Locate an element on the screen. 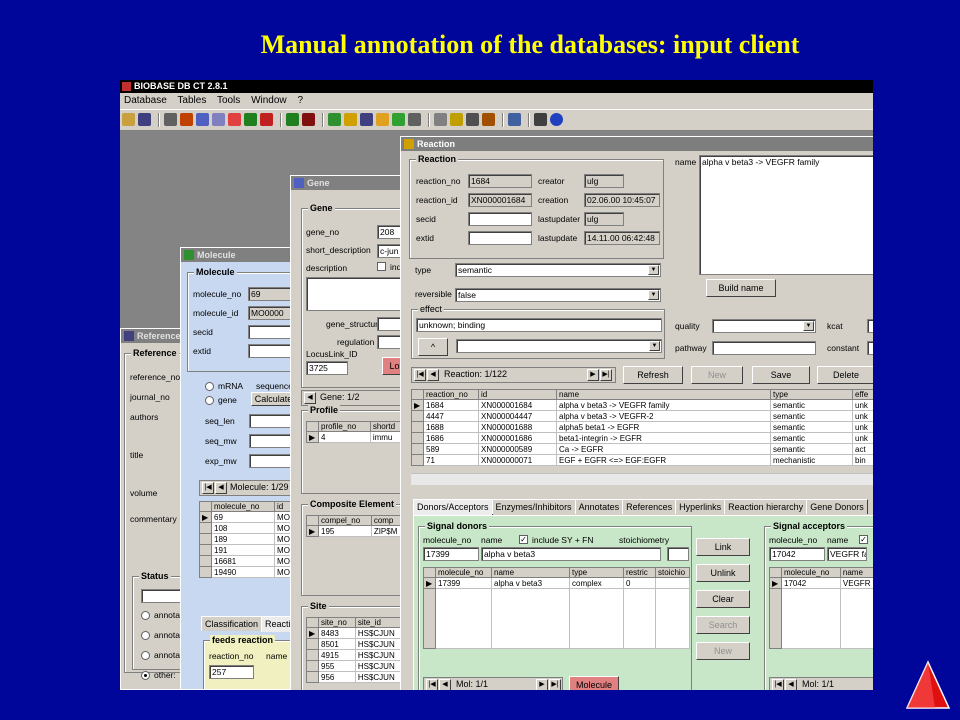  stoichiometry-field is located at coordinates (678, 554).